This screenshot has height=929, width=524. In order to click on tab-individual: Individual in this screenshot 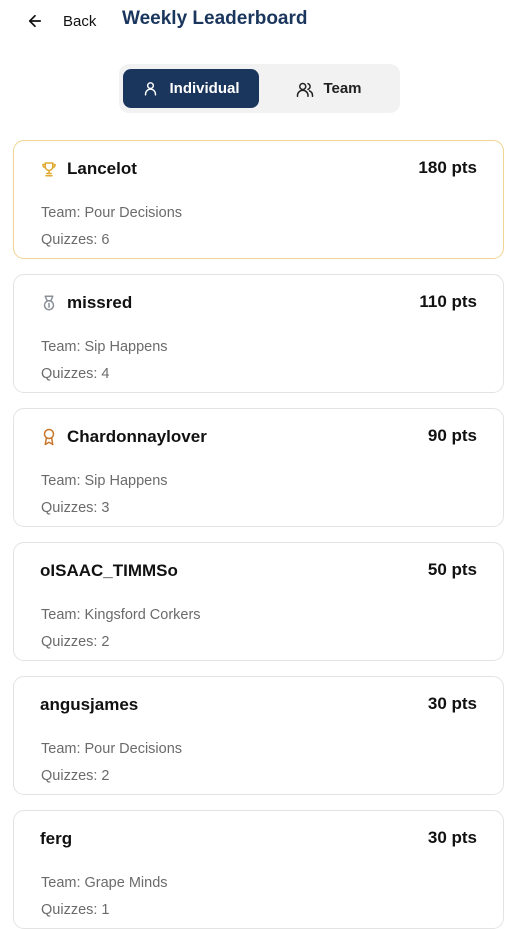, I will do `click(191, 88)`.